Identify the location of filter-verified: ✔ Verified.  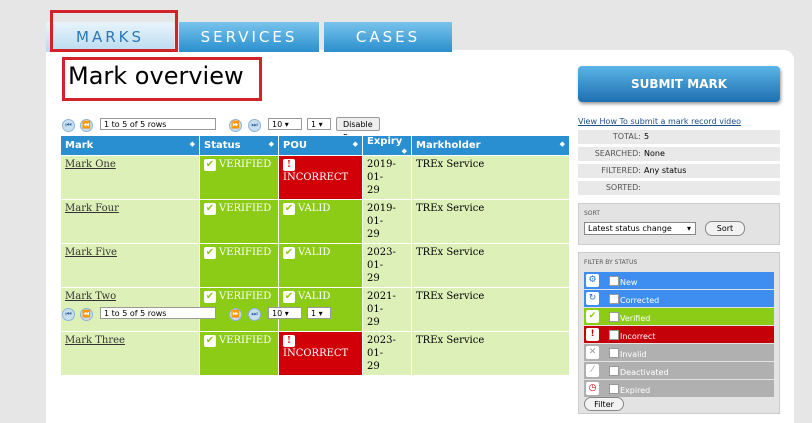
(679, 316).